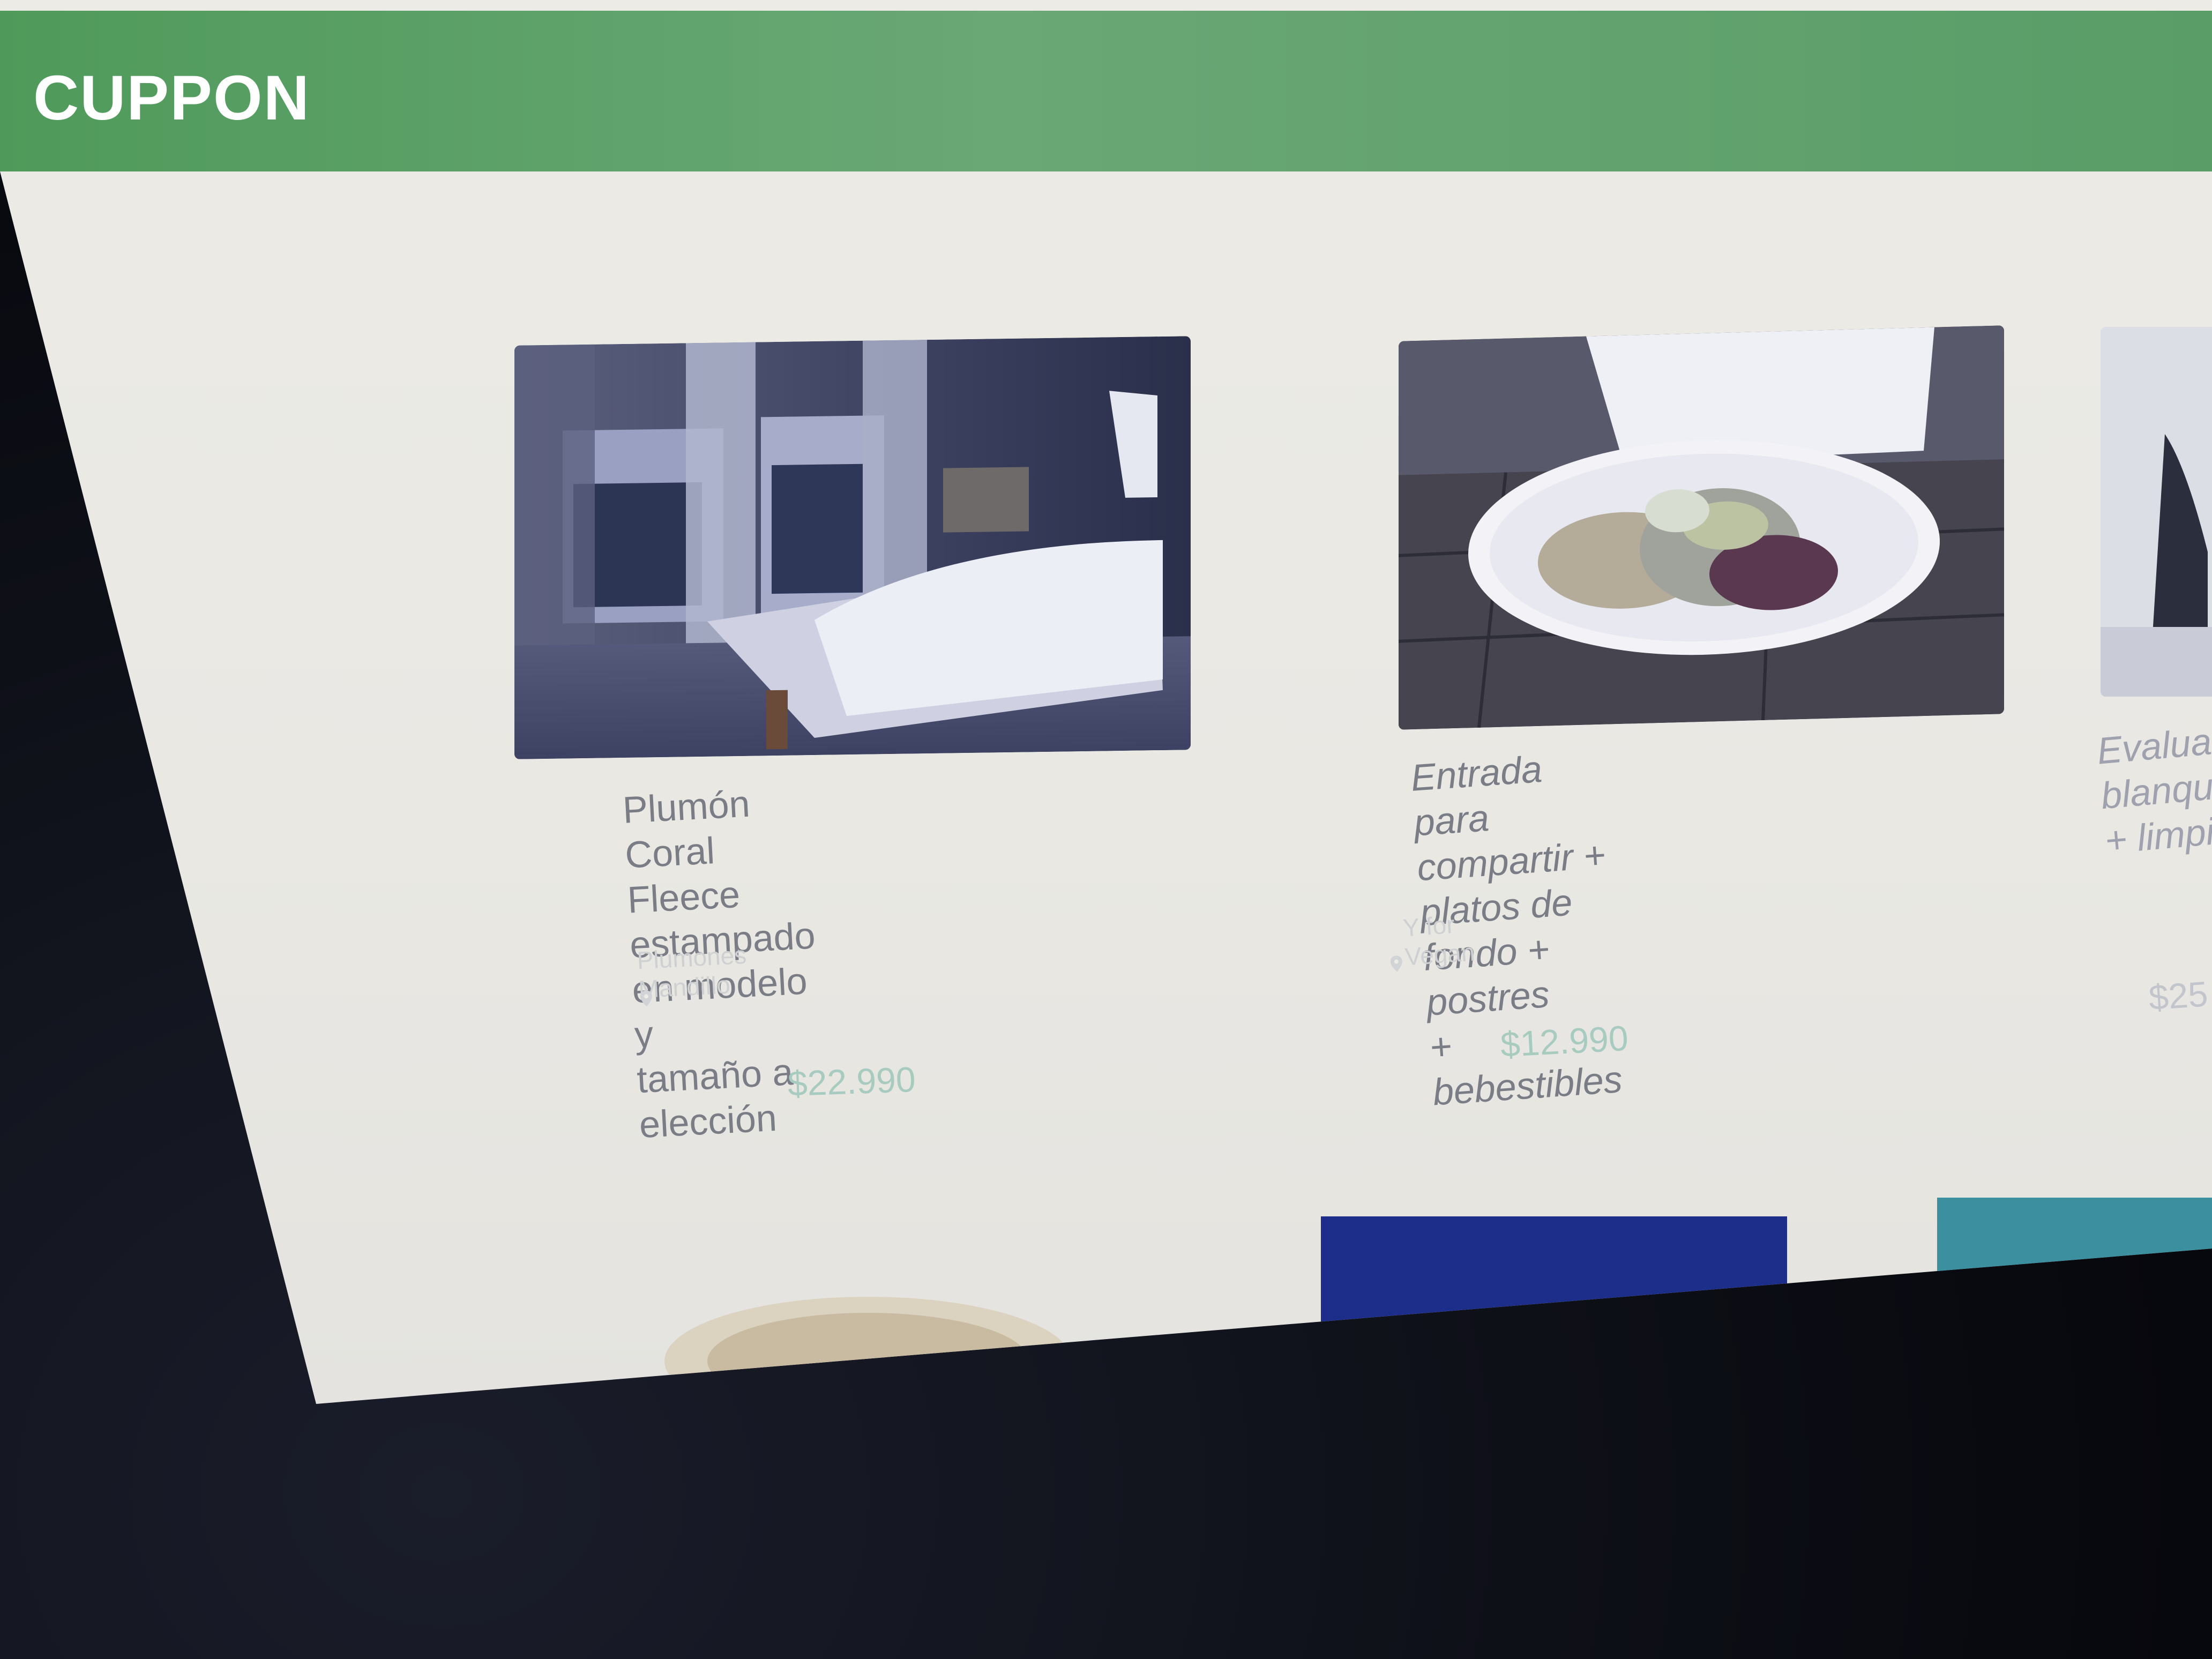 This screenshot has height=1659, width=2212. I want to click on food-thumbnail, so click(868, 1350).